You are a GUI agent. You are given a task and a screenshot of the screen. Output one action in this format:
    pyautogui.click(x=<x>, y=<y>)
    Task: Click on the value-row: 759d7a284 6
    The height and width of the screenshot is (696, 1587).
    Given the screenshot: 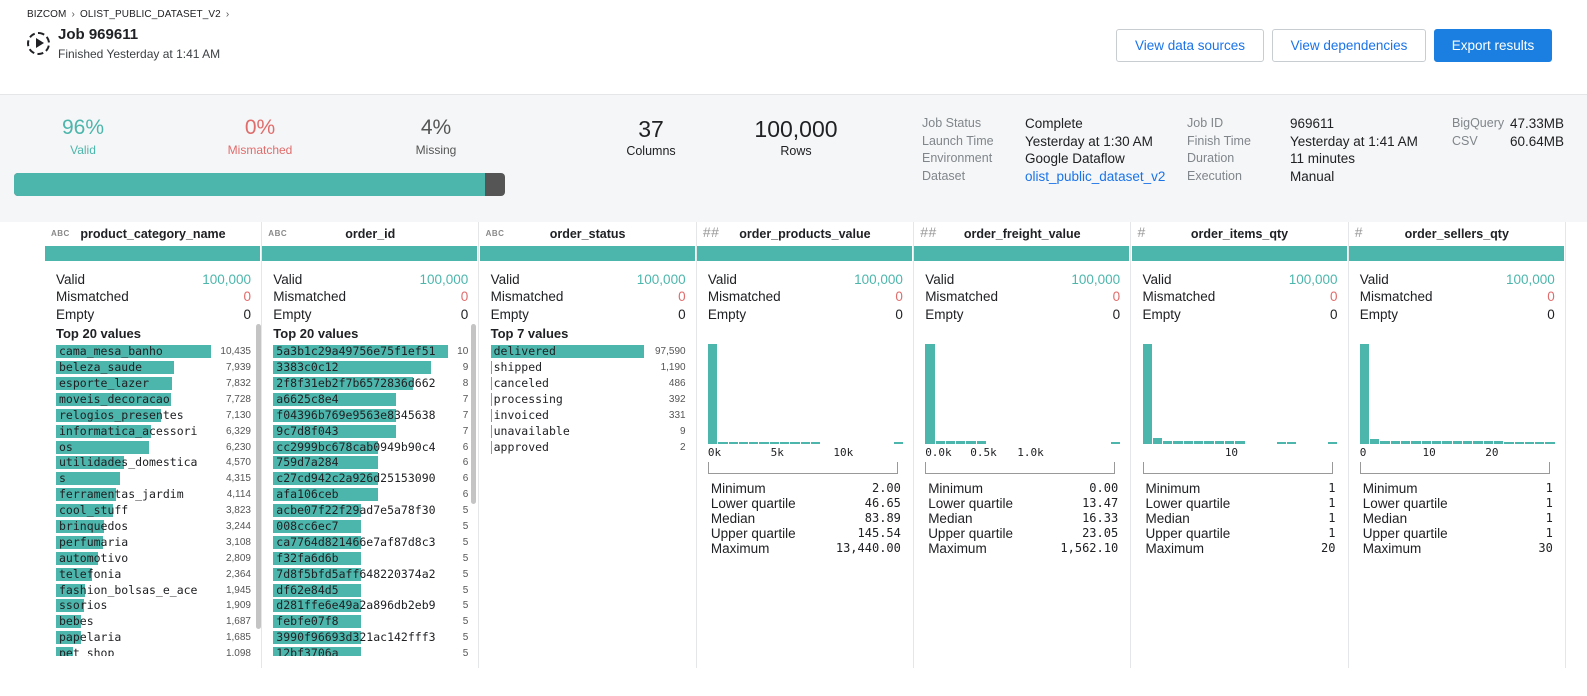 What is the action you would take?
    pyautogui.click(x=370, y=463)
    